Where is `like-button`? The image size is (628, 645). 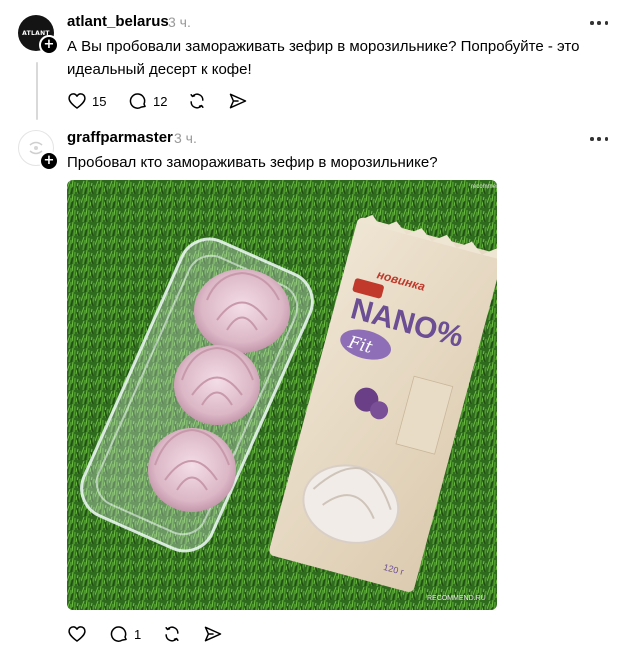
like-button is located at coordinates (88, 634).